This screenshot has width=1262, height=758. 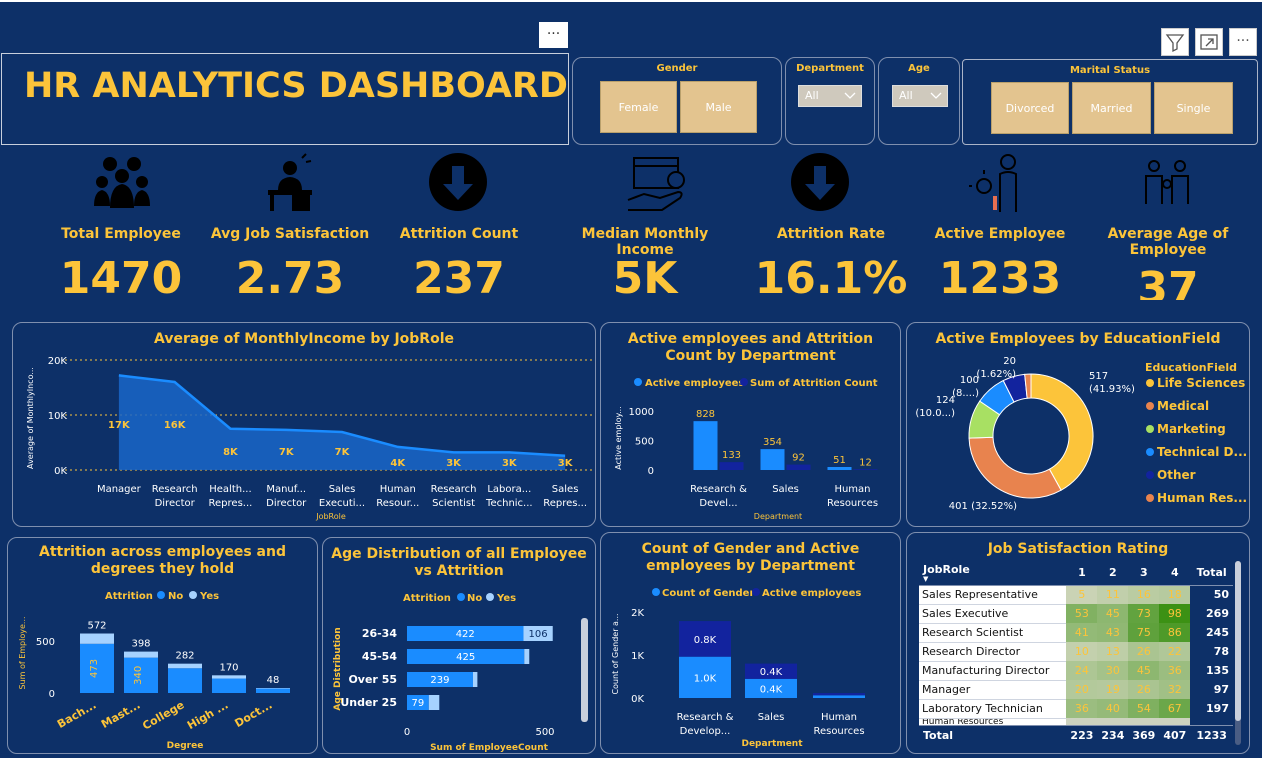 What do you see at coordinates (119, 425) in the screenshot?
I see `data-label: 17K` at bounding box center [119, 425].